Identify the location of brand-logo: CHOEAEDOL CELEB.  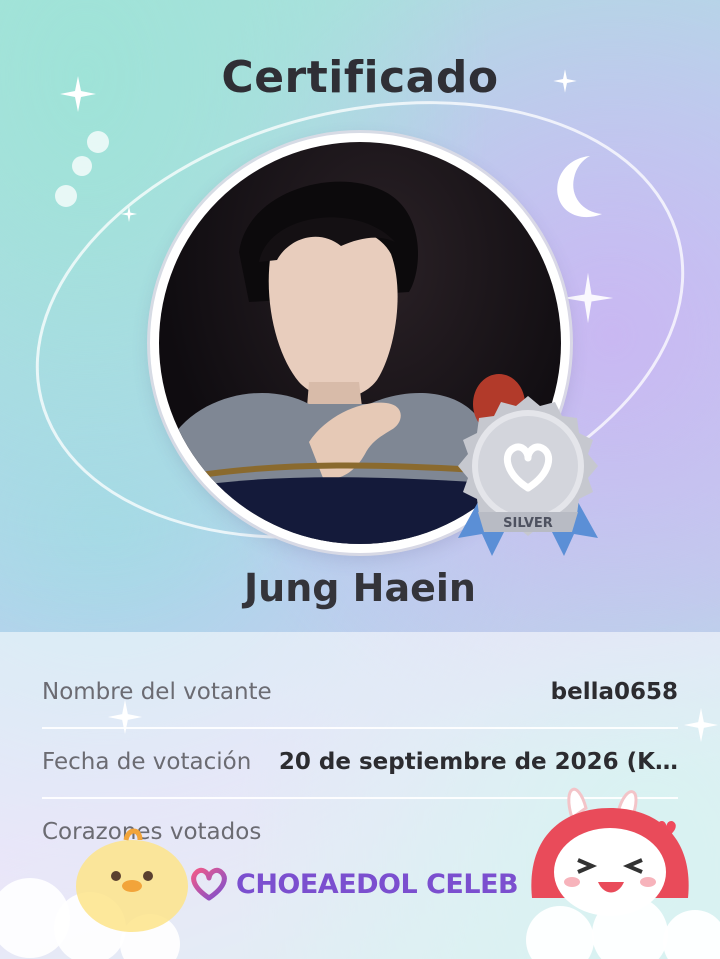
(353, 884).